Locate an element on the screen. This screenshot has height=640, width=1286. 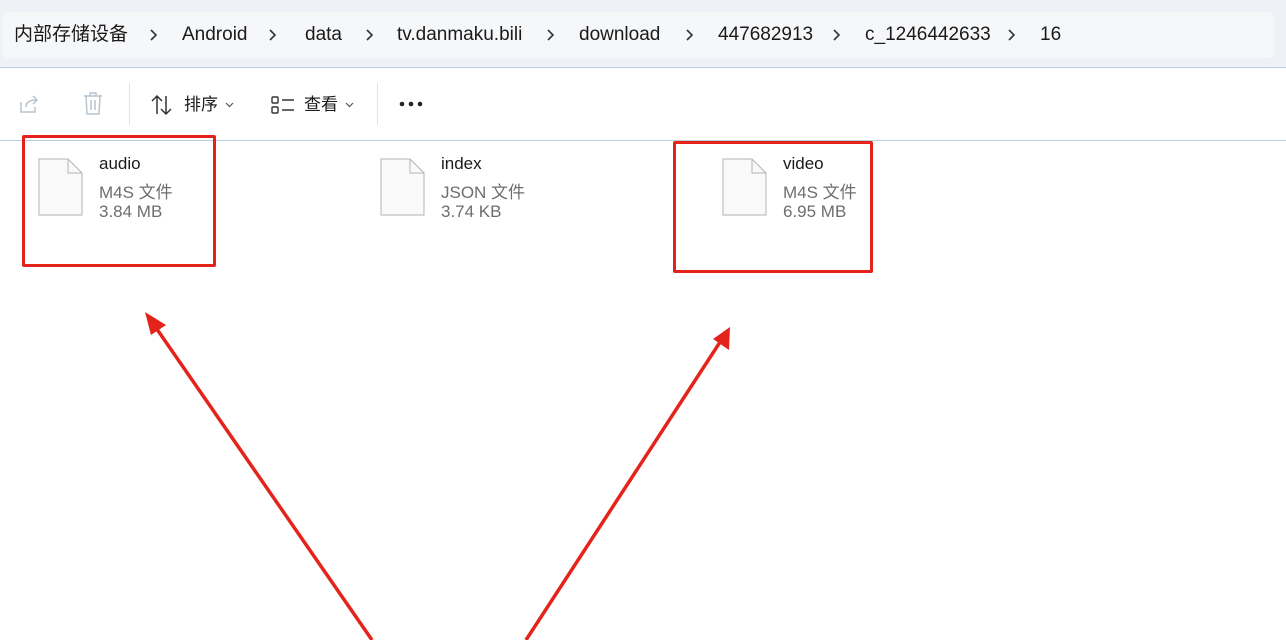
highlight-box-video is located at coordinates (773, 207).